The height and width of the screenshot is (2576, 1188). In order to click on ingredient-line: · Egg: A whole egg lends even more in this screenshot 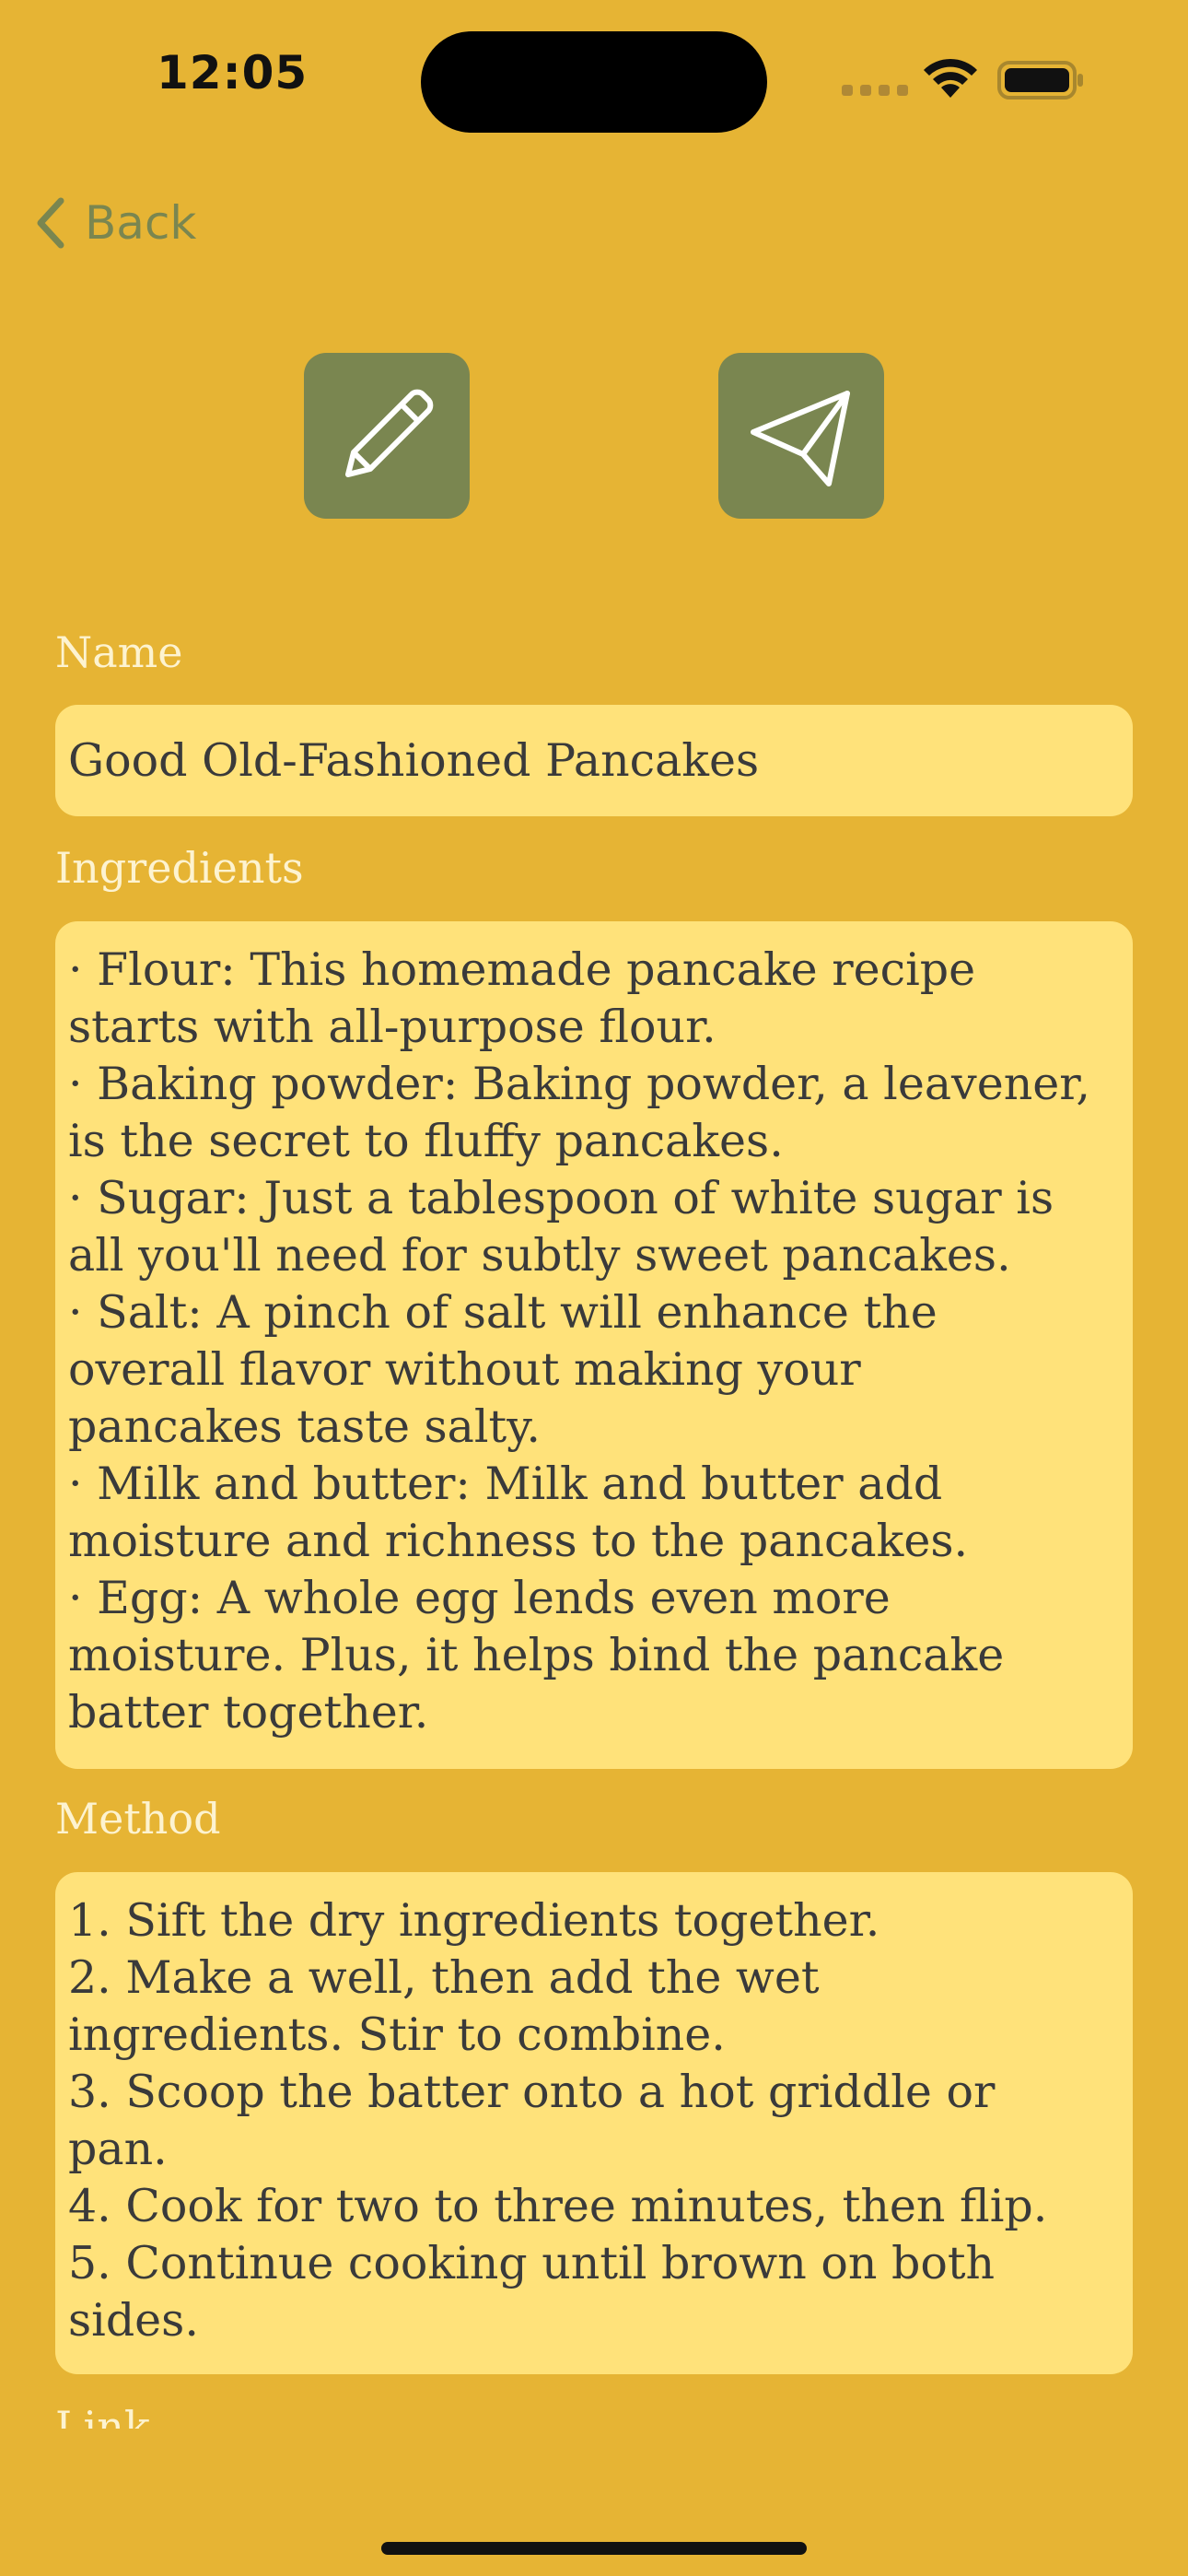, I will do `click(479, 1598)`.